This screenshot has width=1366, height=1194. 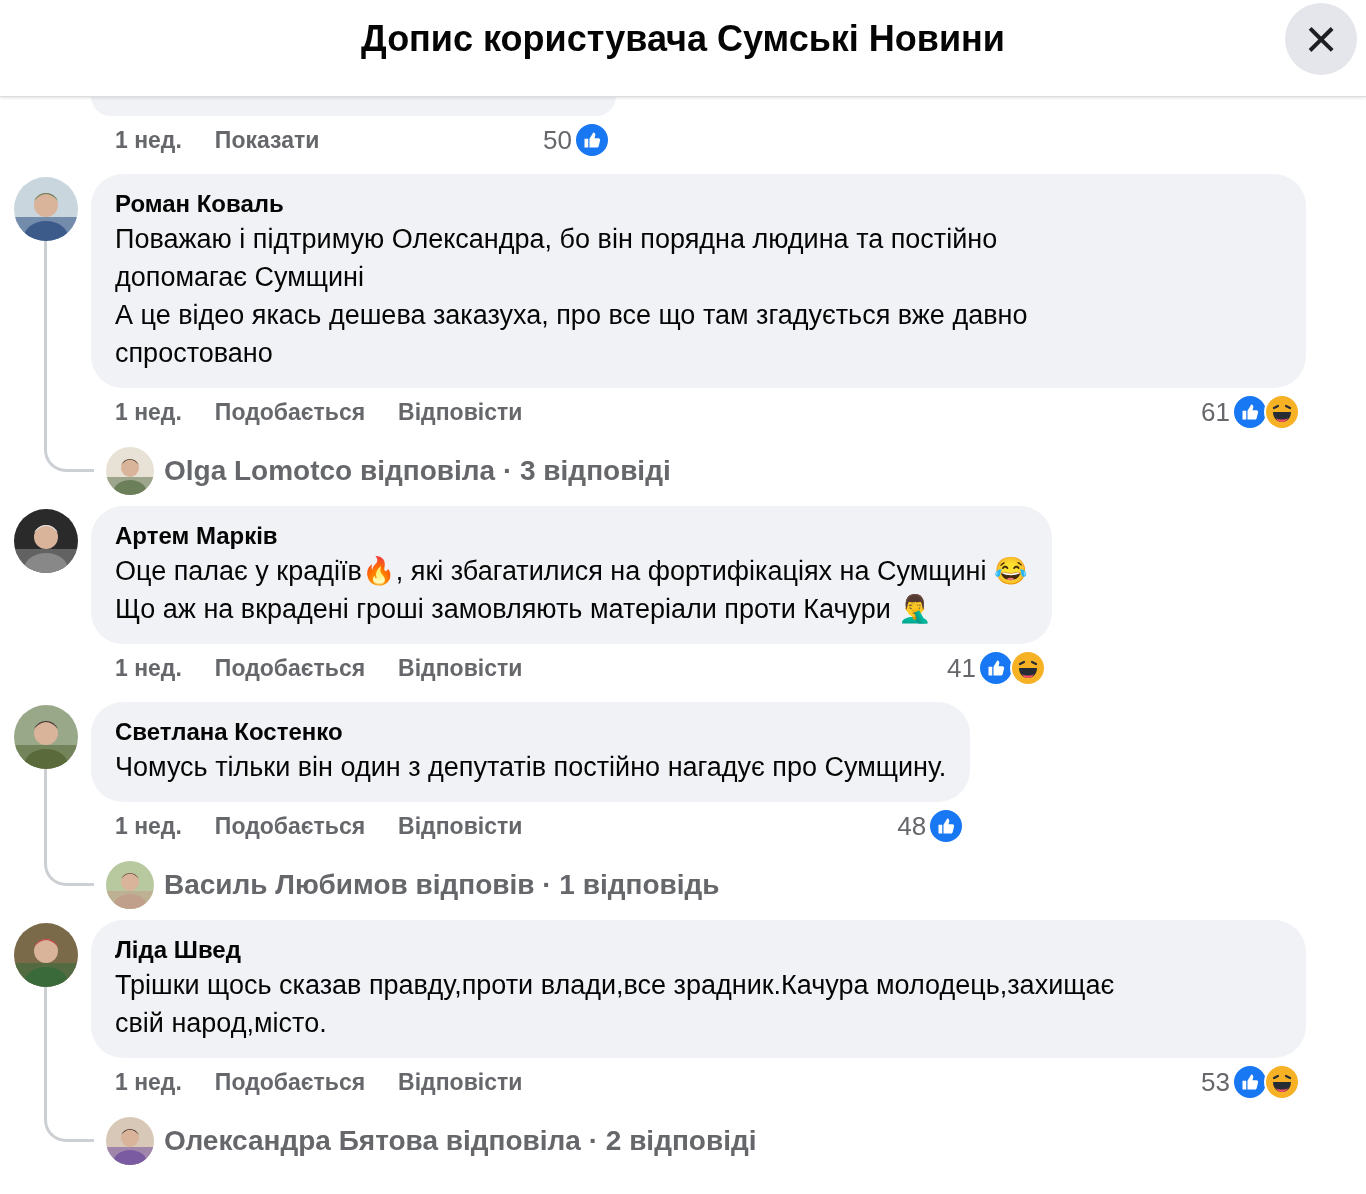 I want to click on comment-author: Артем Марків, so click(x=571, y=536).